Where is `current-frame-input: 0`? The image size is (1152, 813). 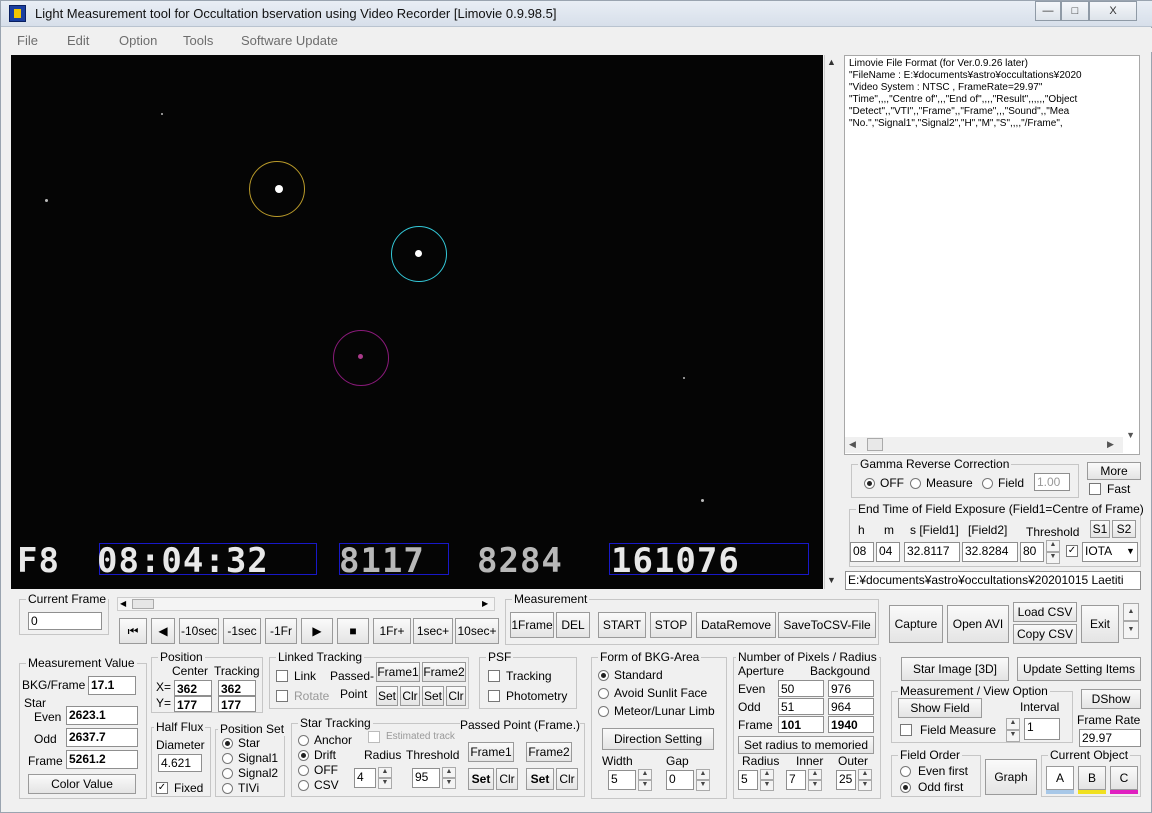
current-frame-input: 0 is located at coordinates (65, 621).